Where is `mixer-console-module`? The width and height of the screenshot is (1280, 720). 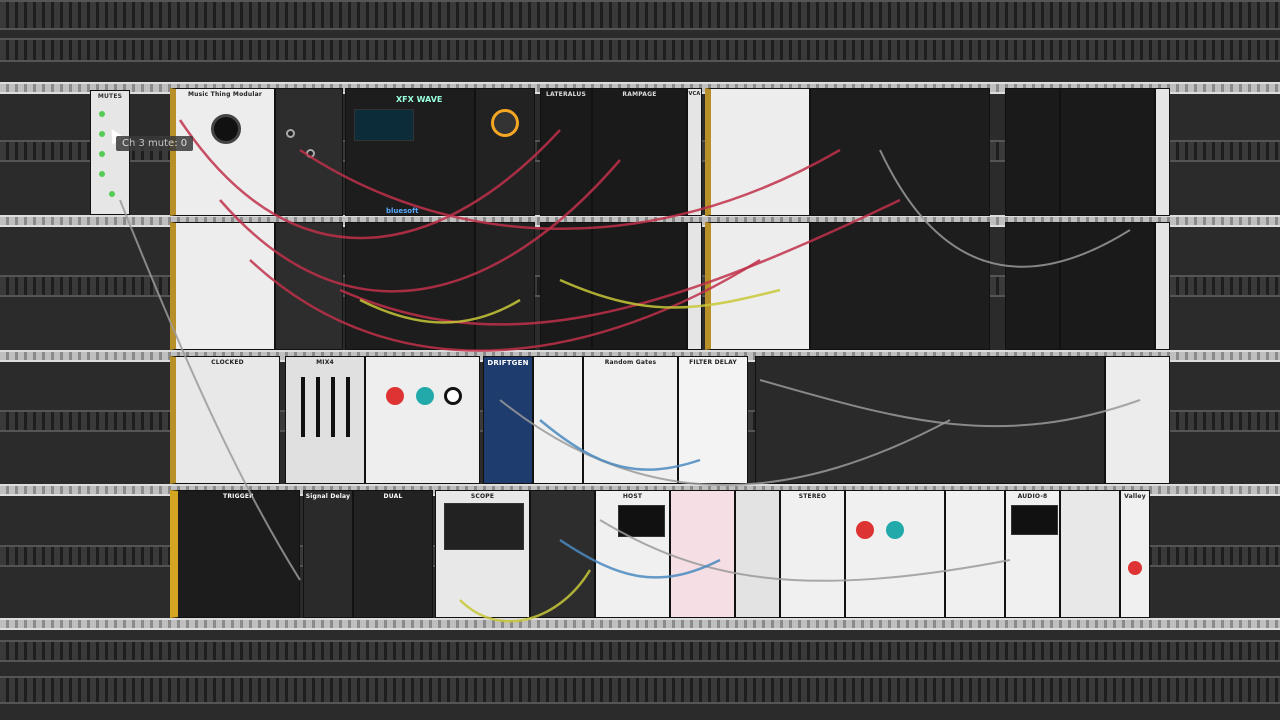
mixer-console-module is located at coordinates (930, 420).